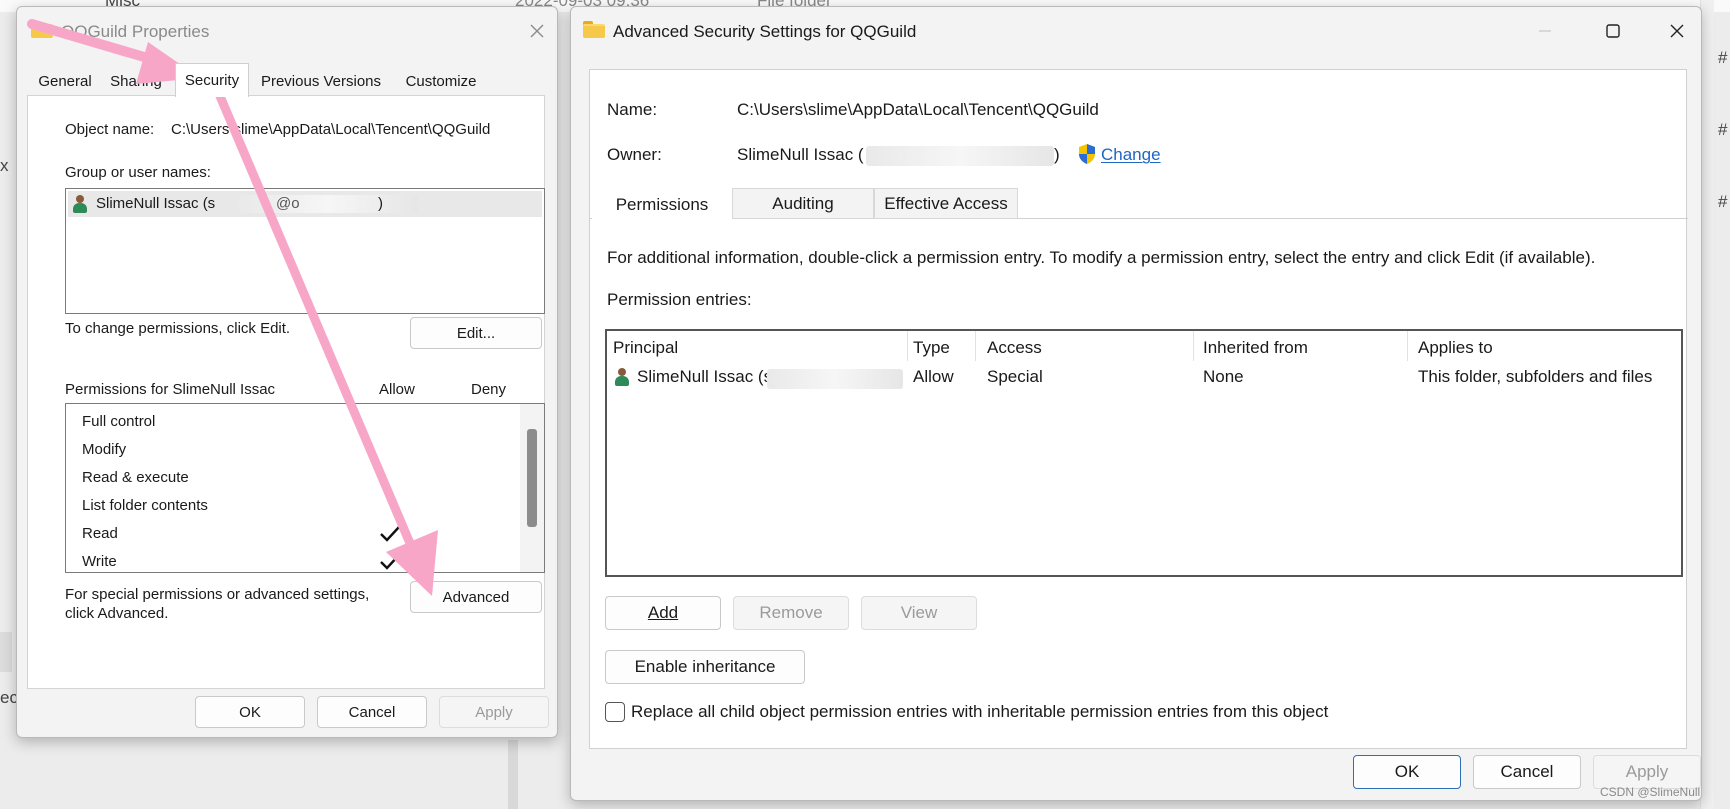 The height and width of the screenshot is (809, 1730). Describe the element at coordinates (4, 165) in the screenshot. I see `left-edge-text: x` at that location.